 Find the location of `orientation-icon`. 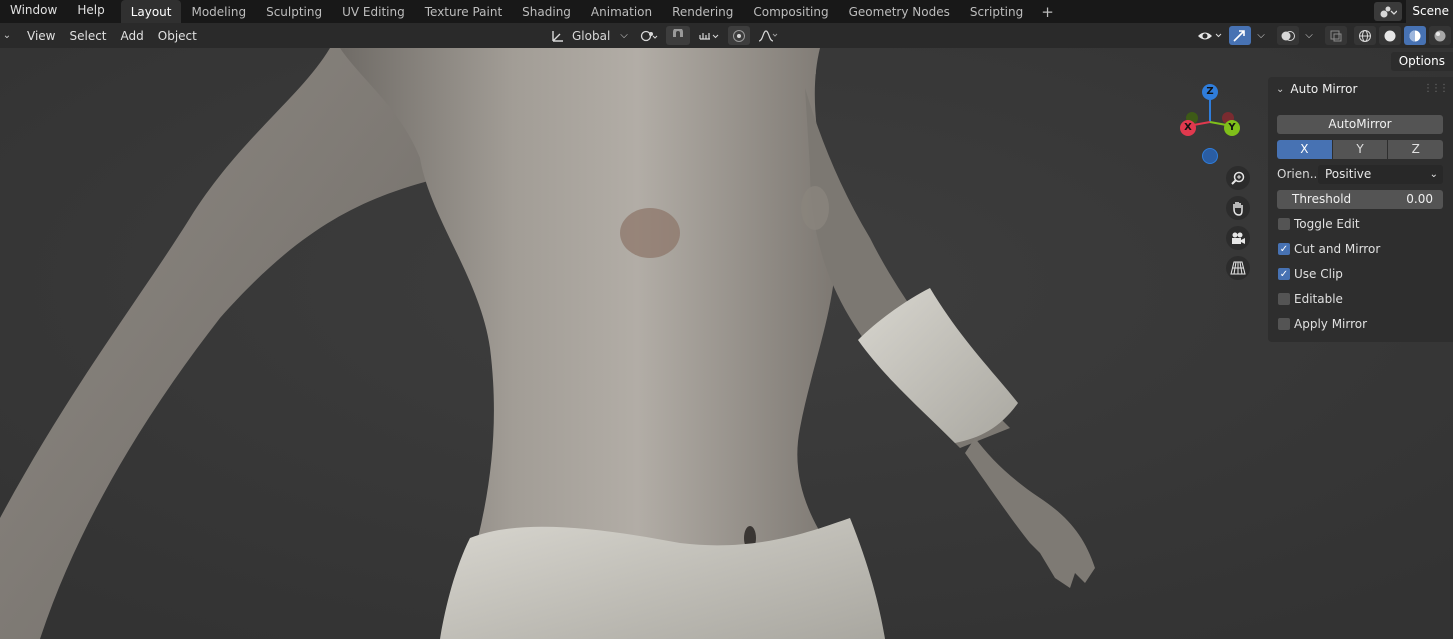

orientation-icon is located at coordinates (557, 36).